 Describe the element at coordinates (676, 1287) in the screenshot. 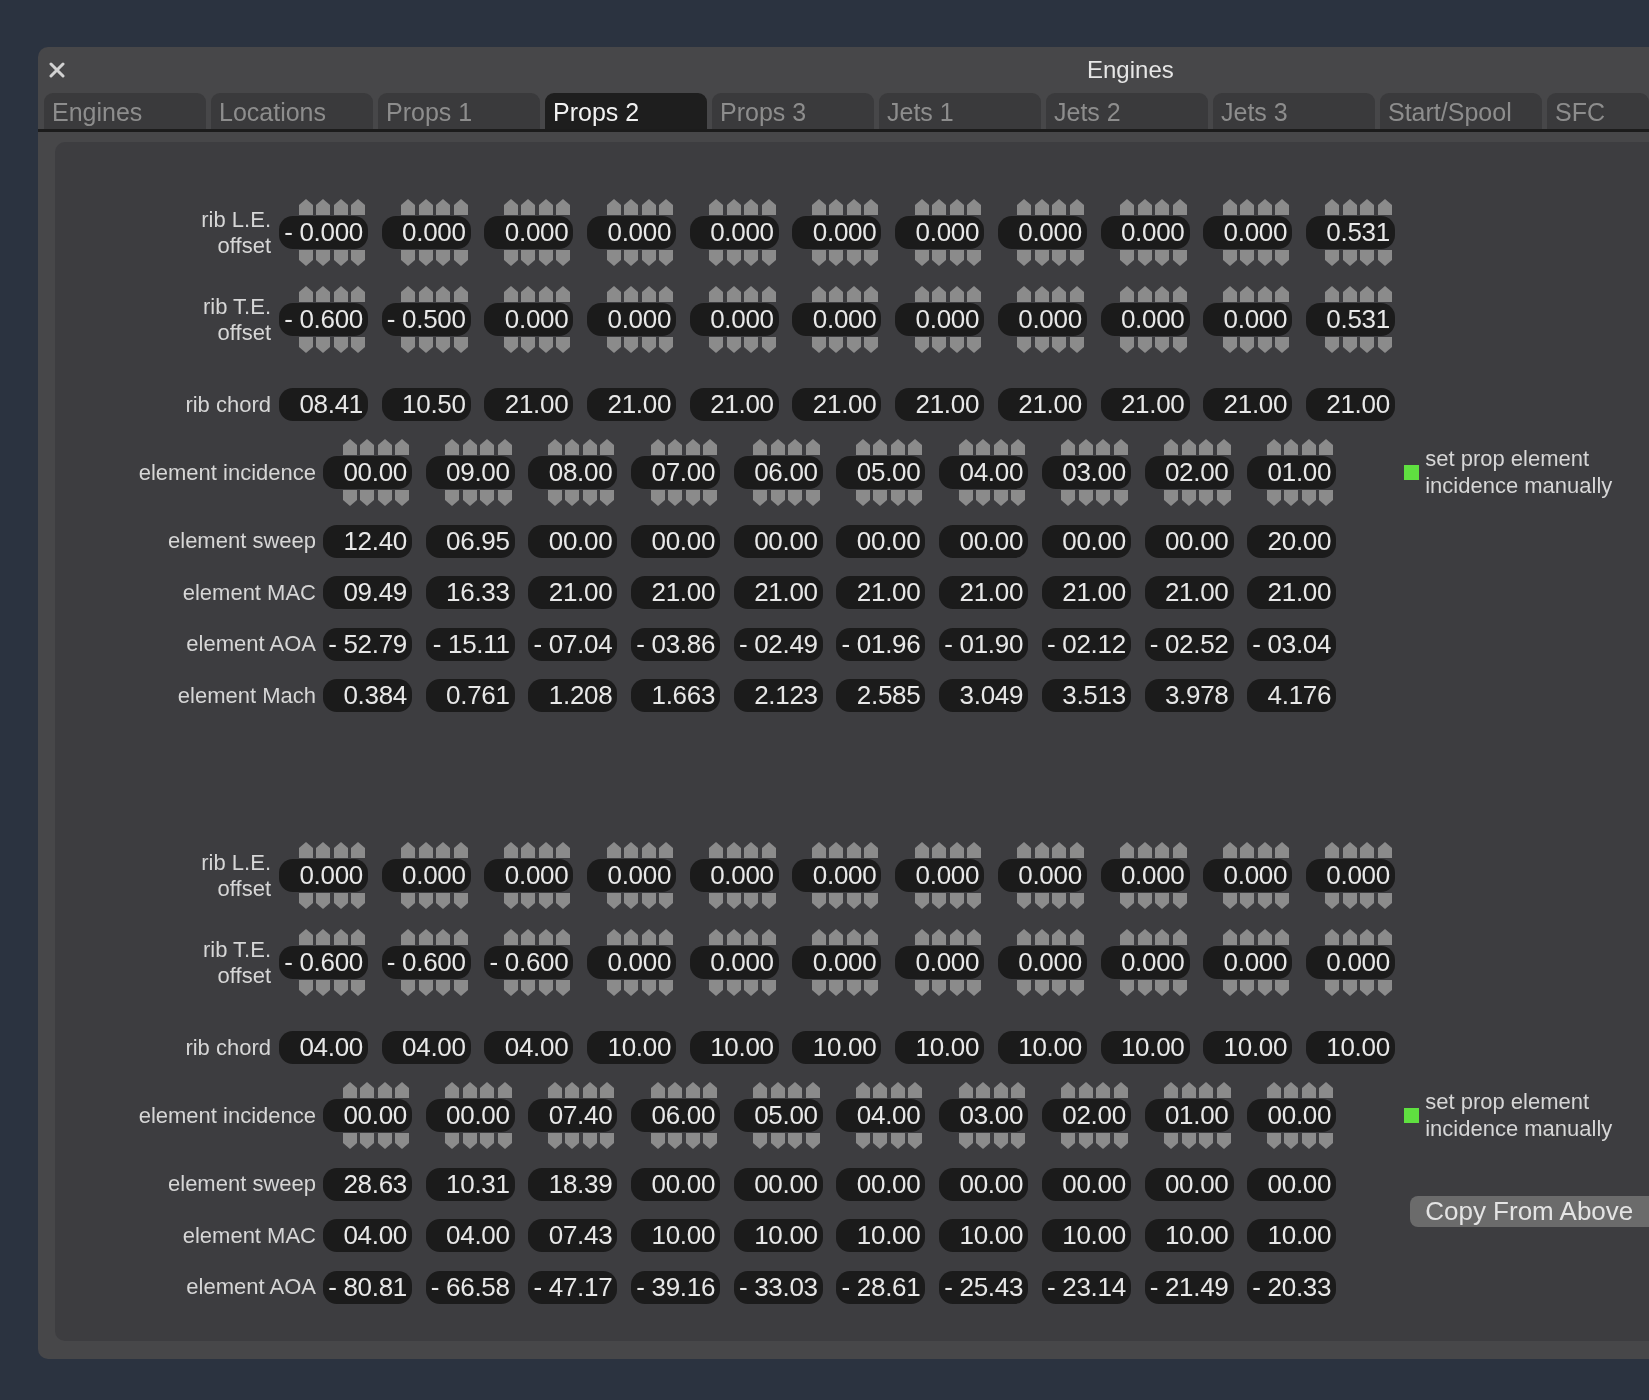

I see `number-field: - 39.16` at that location.